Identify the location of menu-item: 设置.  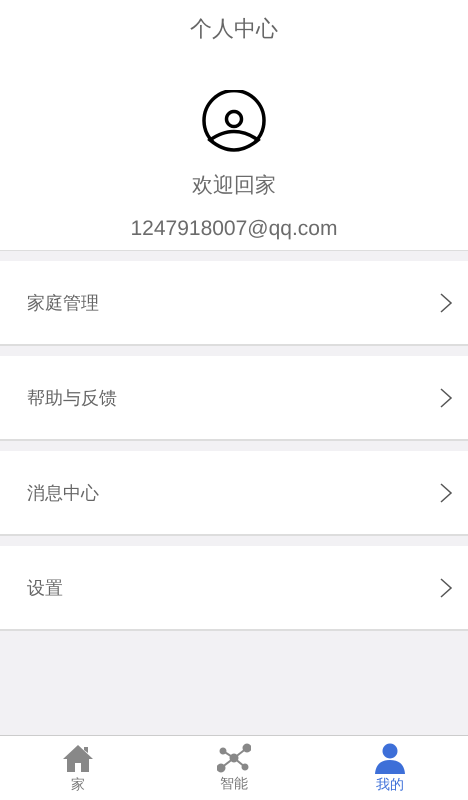
(234, 588).